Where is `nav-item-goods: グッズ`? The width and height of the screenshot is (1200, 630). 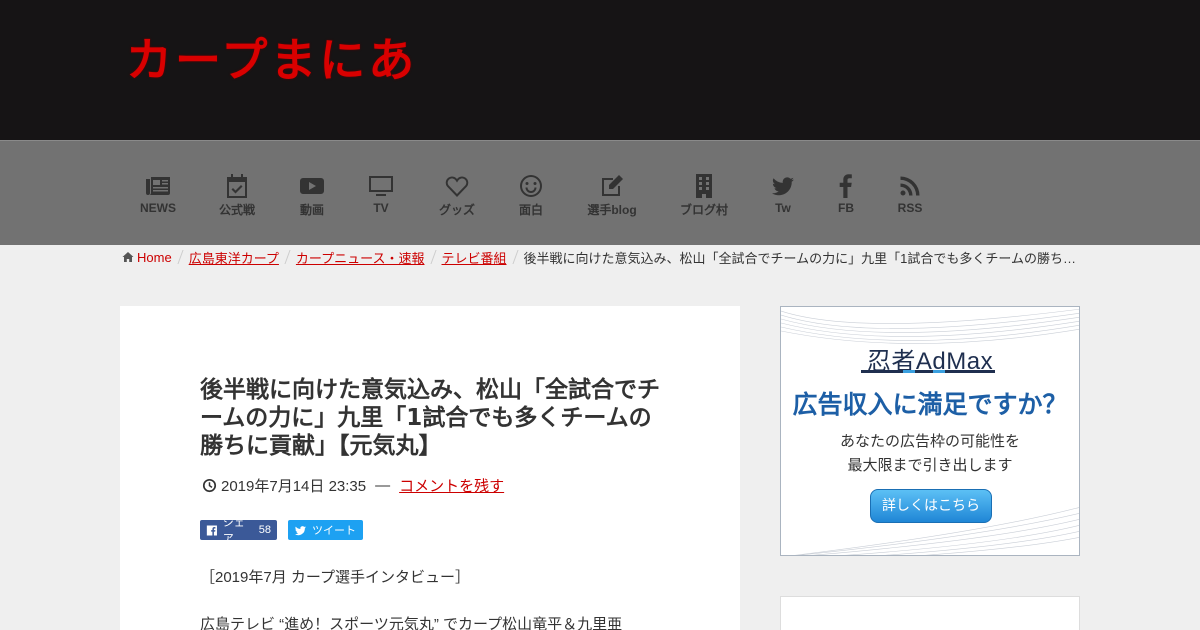 nav-item-goods: グッズ is located at coordinates (457, 195).